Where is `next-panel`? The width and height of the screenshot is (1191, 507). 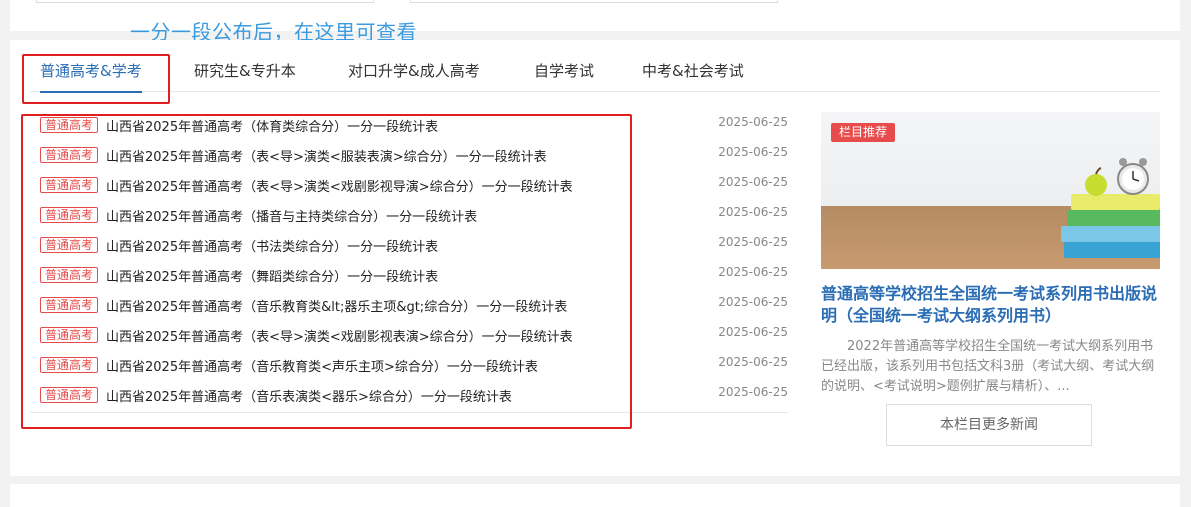 next-panel is located at coordinates (595, 495).